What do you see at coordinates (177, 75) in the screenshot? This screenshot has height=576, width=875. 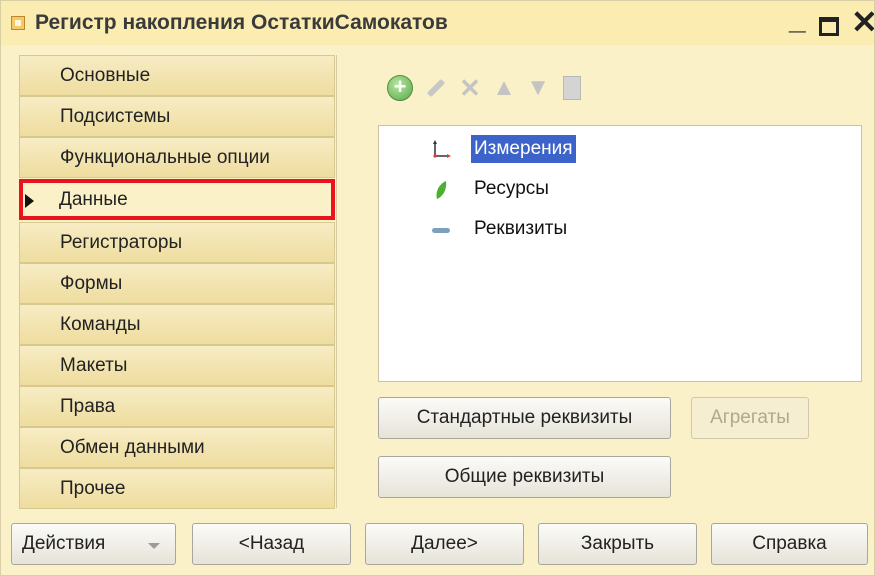 I see `nav-item-basic: Основные` at bounding box center [177, 75].